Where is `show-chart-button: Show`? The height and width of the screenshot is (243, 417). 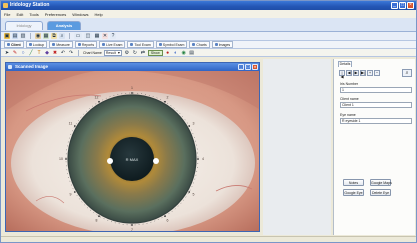 show-chart-button: Show is located at coordinates (155, 52).